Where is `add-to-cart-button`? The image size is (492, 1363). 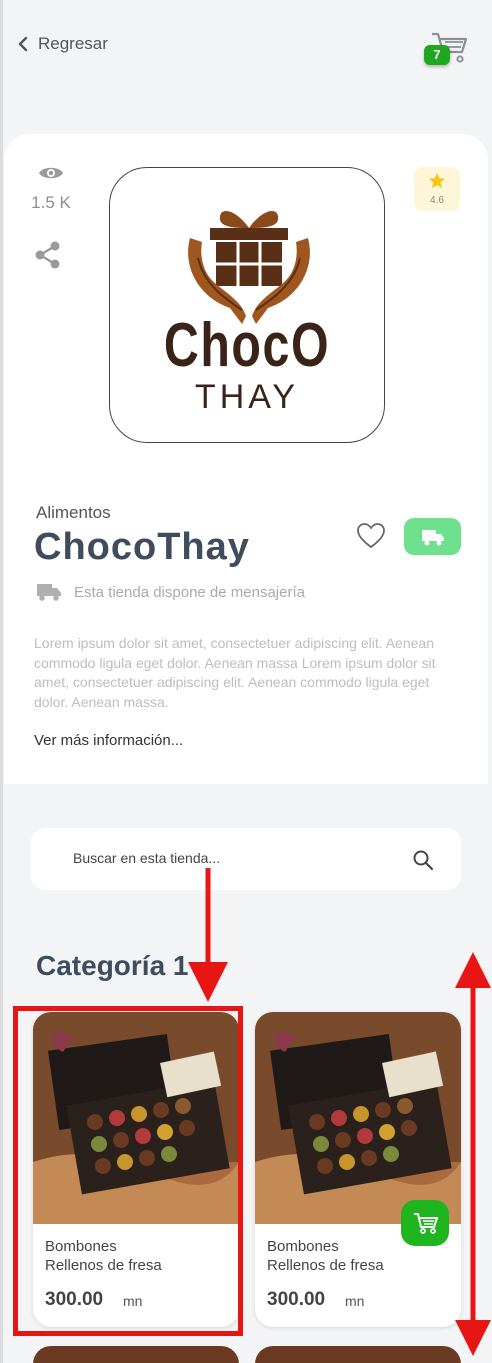
add-to-cart-button is located at coordinates (425, 1223).